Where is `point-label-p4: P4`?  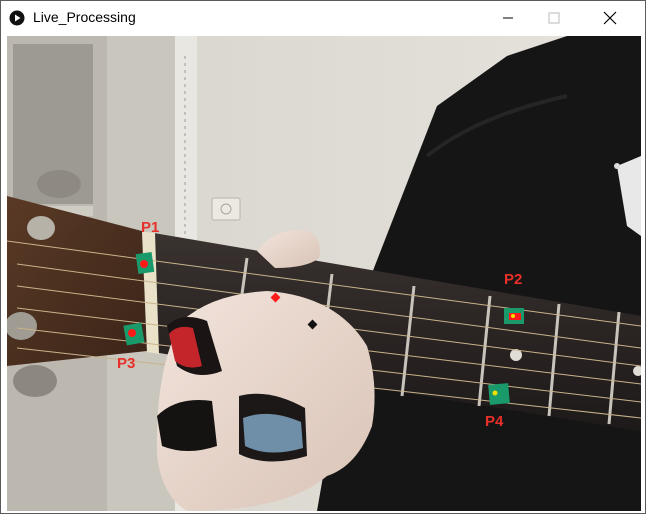 point-label-p4: P4 is located at coordinates (494, 421).